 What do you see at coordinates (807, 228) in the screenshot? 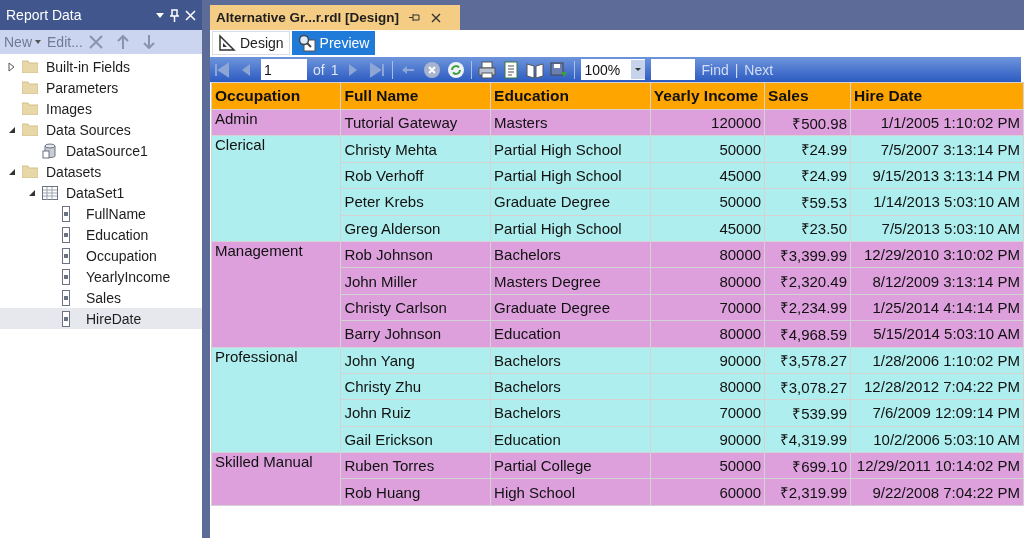
I see `table-cell: ₹23.50` at bounding box center [807, 228].